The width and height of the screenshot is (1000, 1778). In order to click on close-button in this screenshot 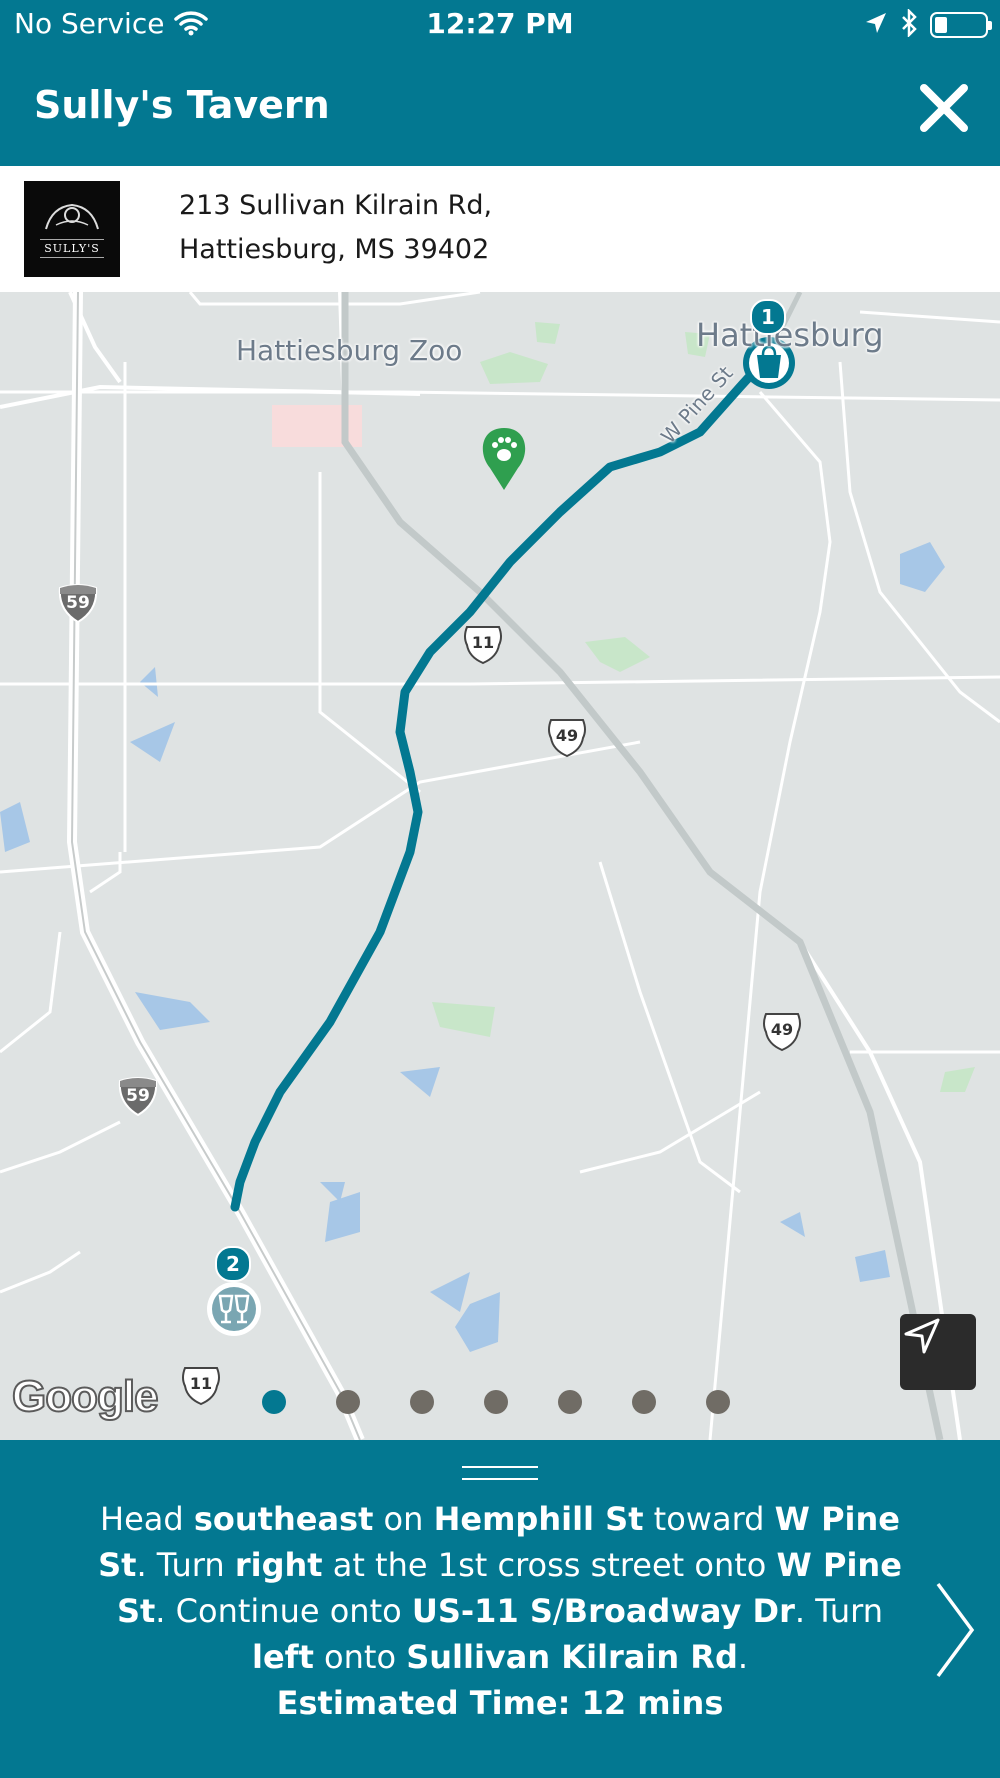, I will do `click(944, 108)`.